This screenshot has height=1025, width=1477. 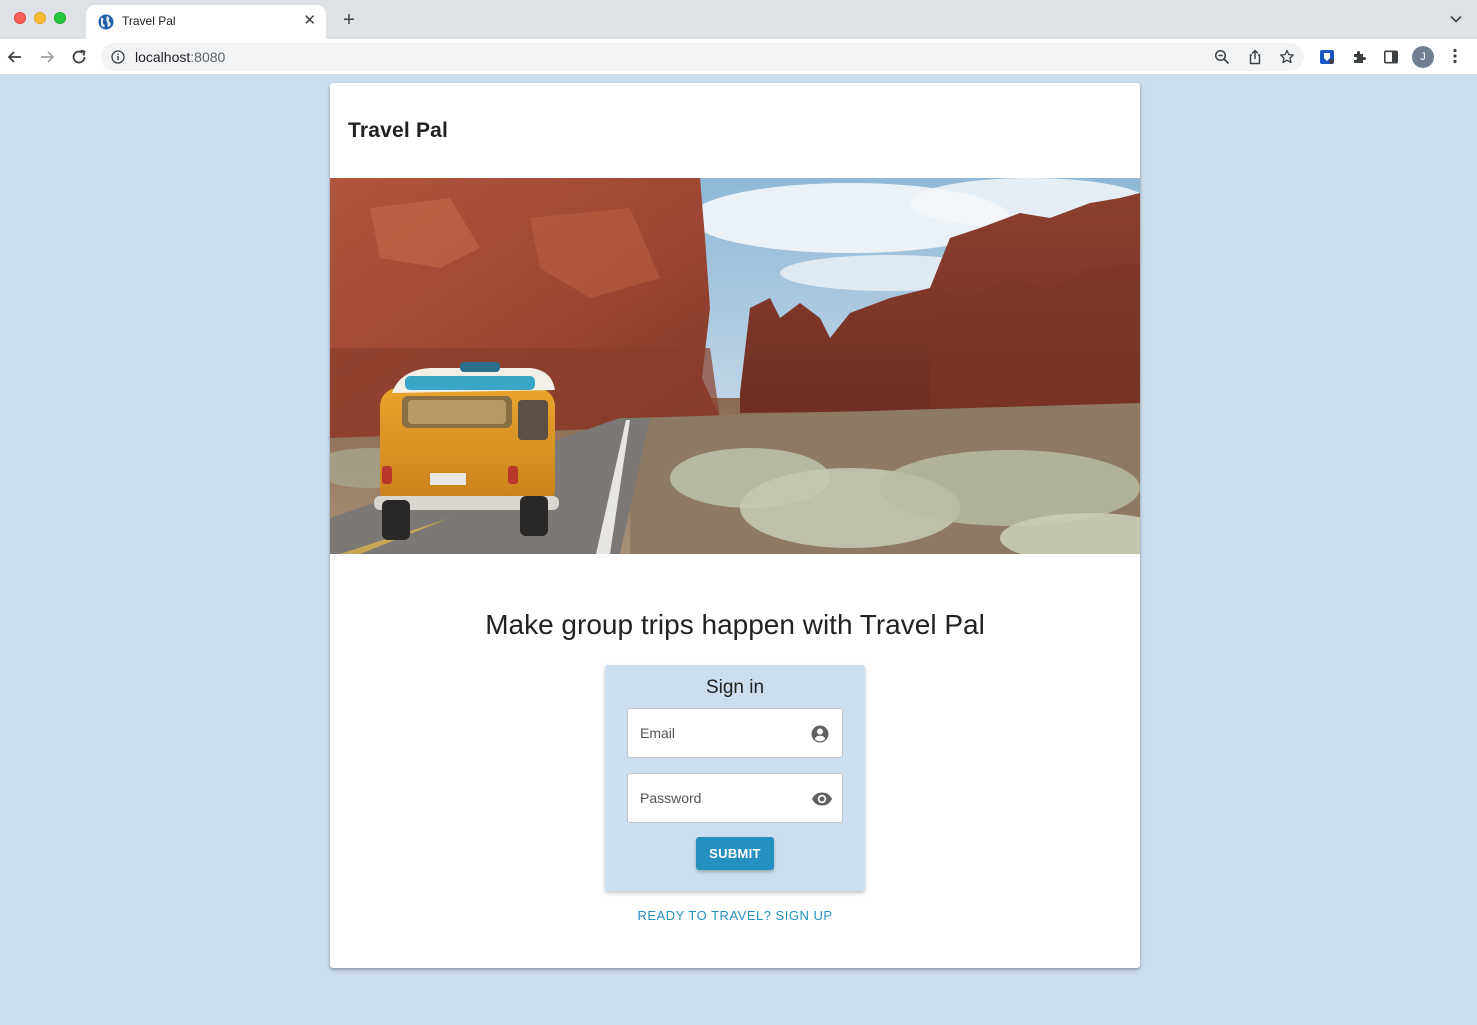 I want to click on more-options-icon, so click(x=1455, y=56).